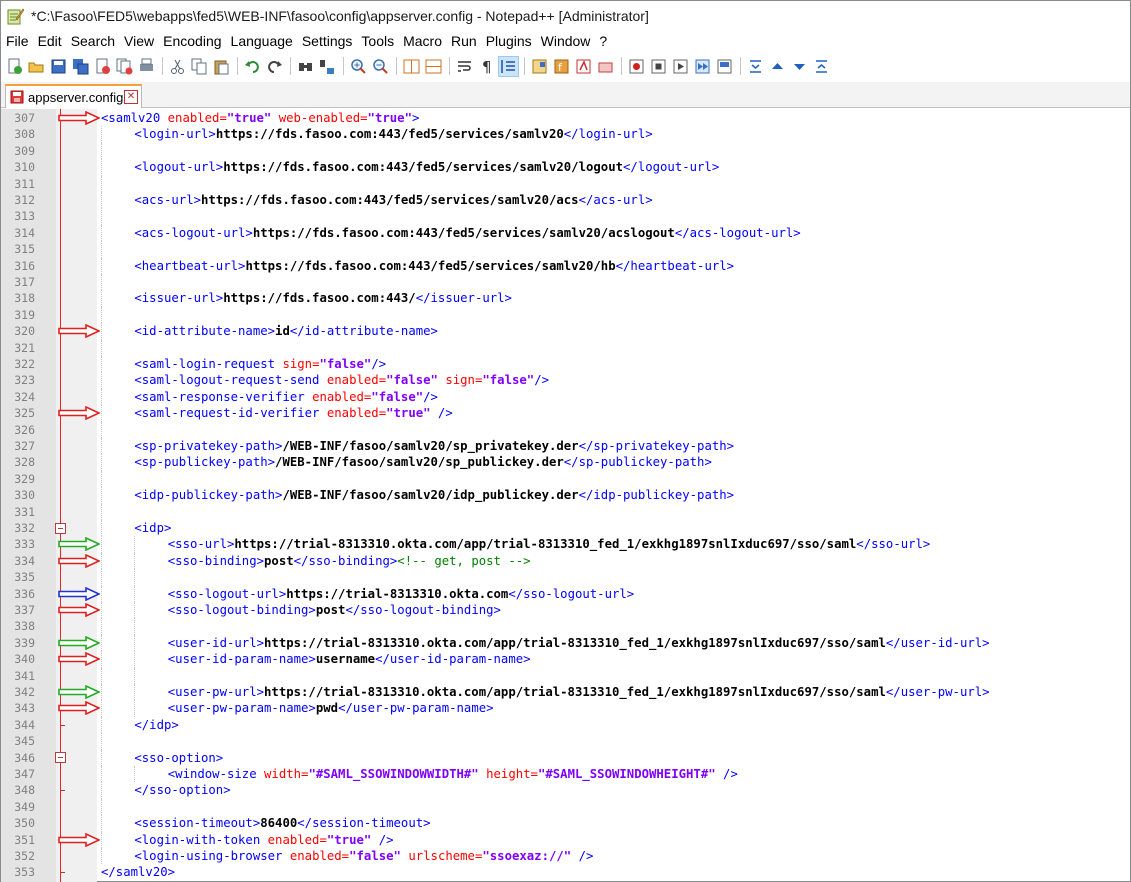 The width and height of the screenshot is (1131, 882). Describe the element at coordinates (422, 42) in the screenshot. I see `menu-macro: Macro` at that location.